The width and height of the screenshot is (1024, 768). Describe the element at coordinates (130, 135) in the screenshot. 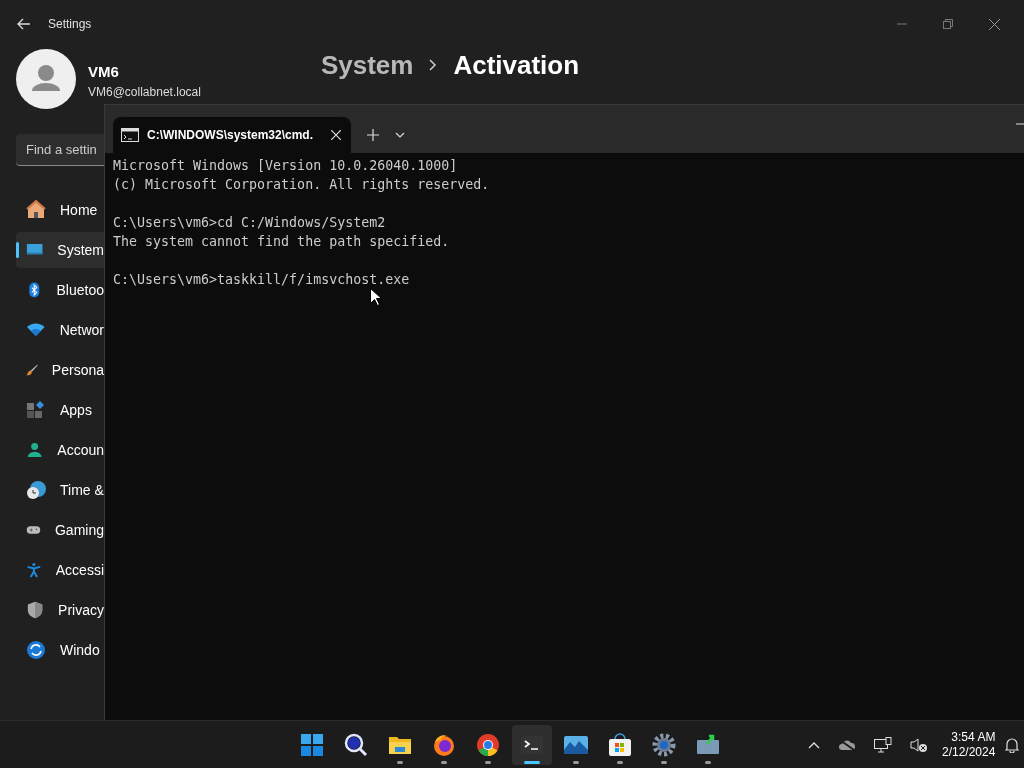

I see `console-icon` at that location.